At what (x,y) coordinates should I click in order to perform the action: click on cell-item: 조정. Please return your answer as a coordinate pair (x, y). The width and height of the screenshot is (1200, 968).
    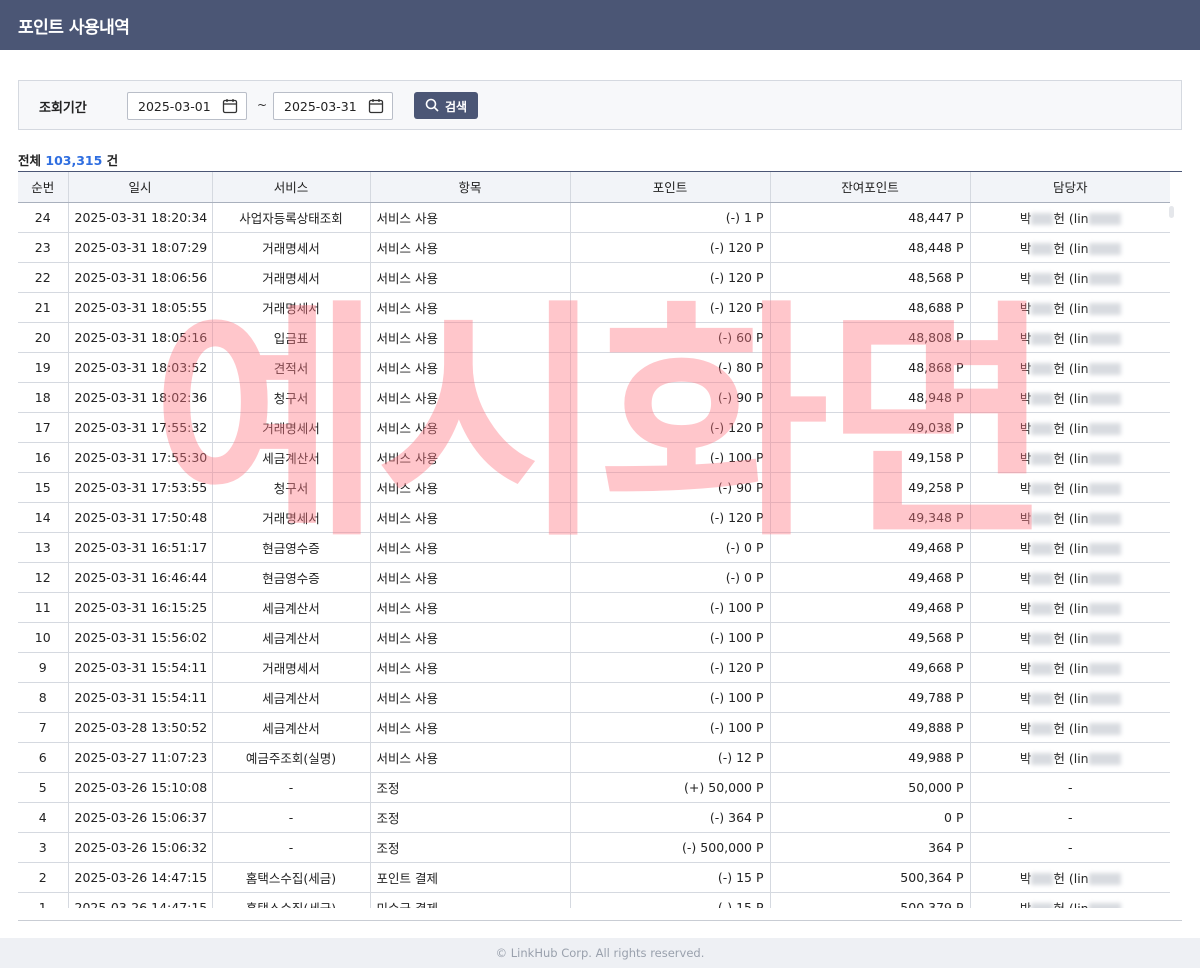
    Looking at the image, I should click on (470, 787).